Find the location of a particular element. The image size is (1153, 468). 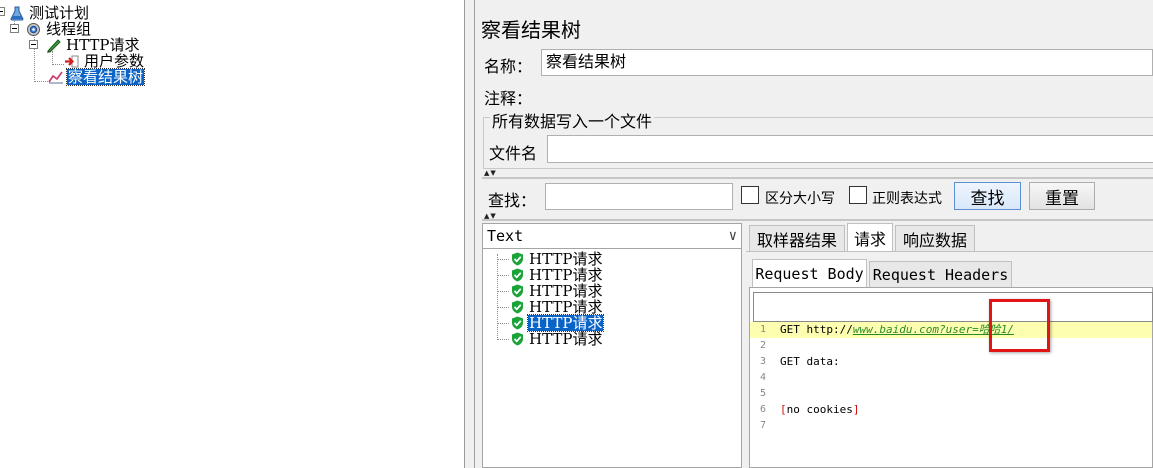

tree-node-thread-group: 线程组 is located at coordinates (59, 29).